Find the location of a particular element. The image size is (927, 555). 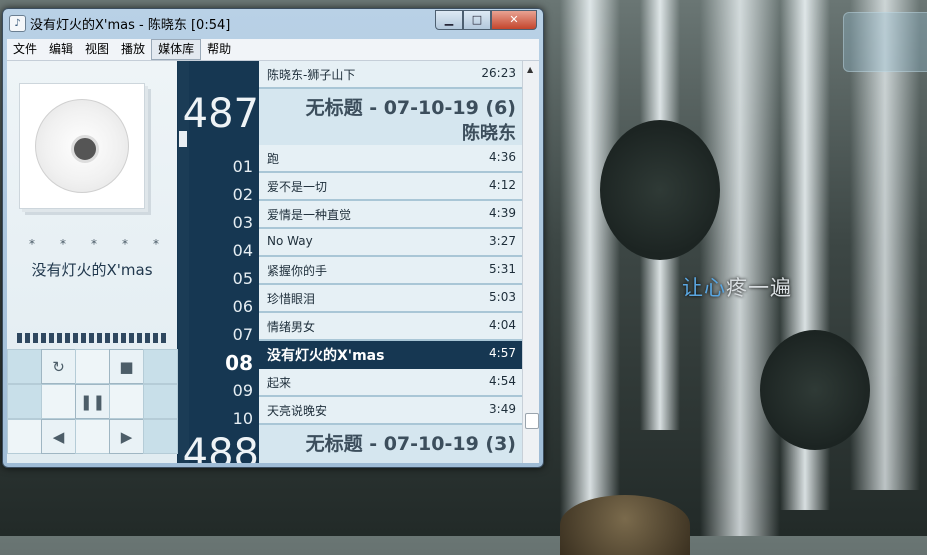

track-number: 09 is located at coordinates (242, 390).